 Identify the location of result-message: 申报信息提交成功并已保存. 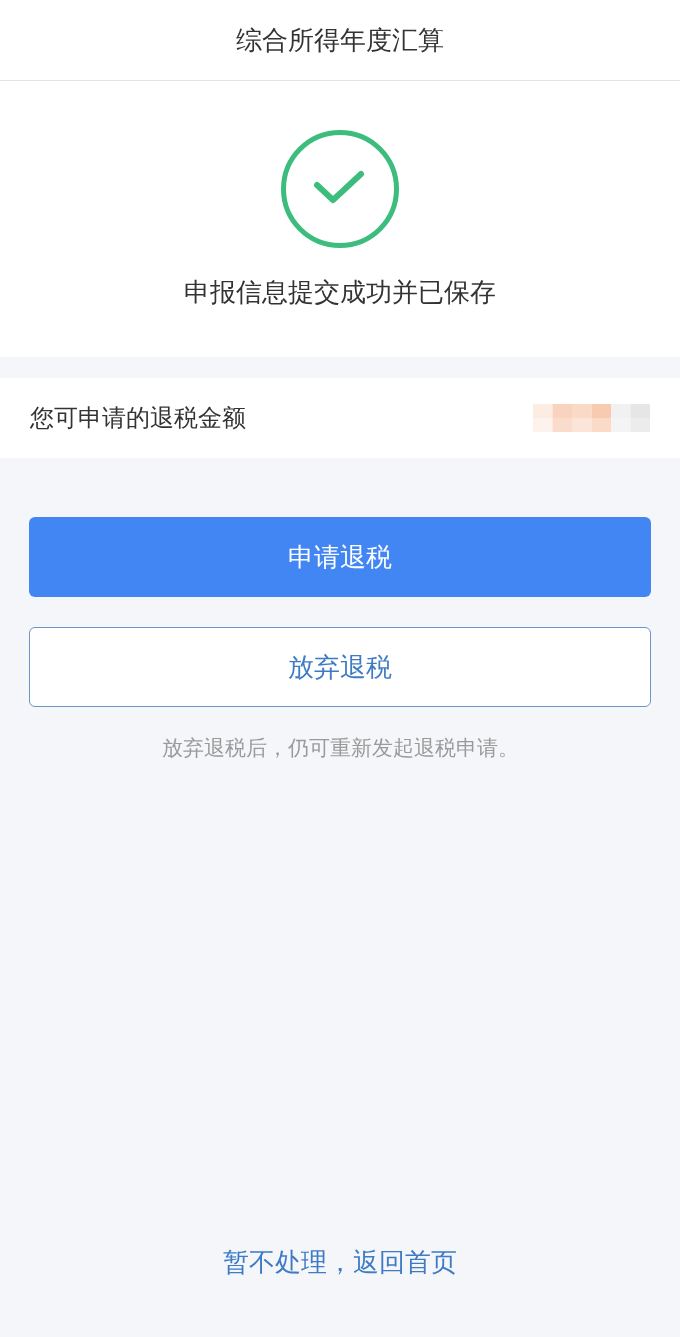
(340, 292).